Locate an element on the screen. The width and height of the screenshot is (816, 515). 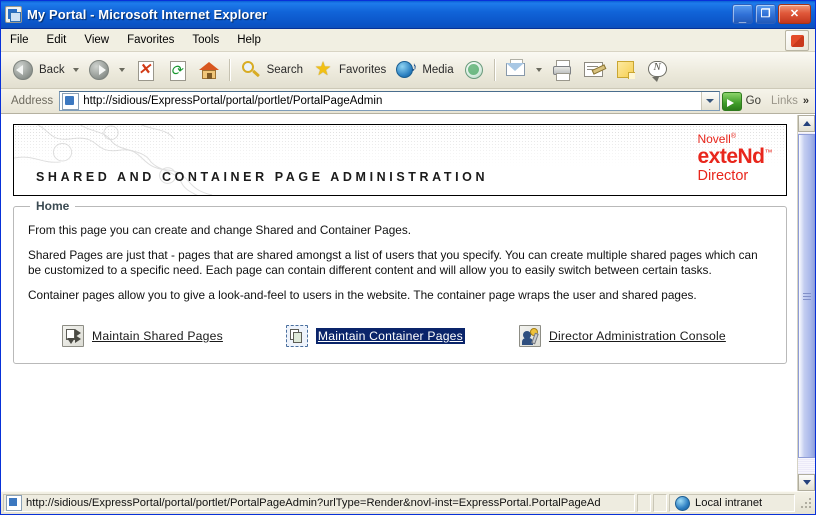
menu-item-file: File is located at coordinates (19, 40).